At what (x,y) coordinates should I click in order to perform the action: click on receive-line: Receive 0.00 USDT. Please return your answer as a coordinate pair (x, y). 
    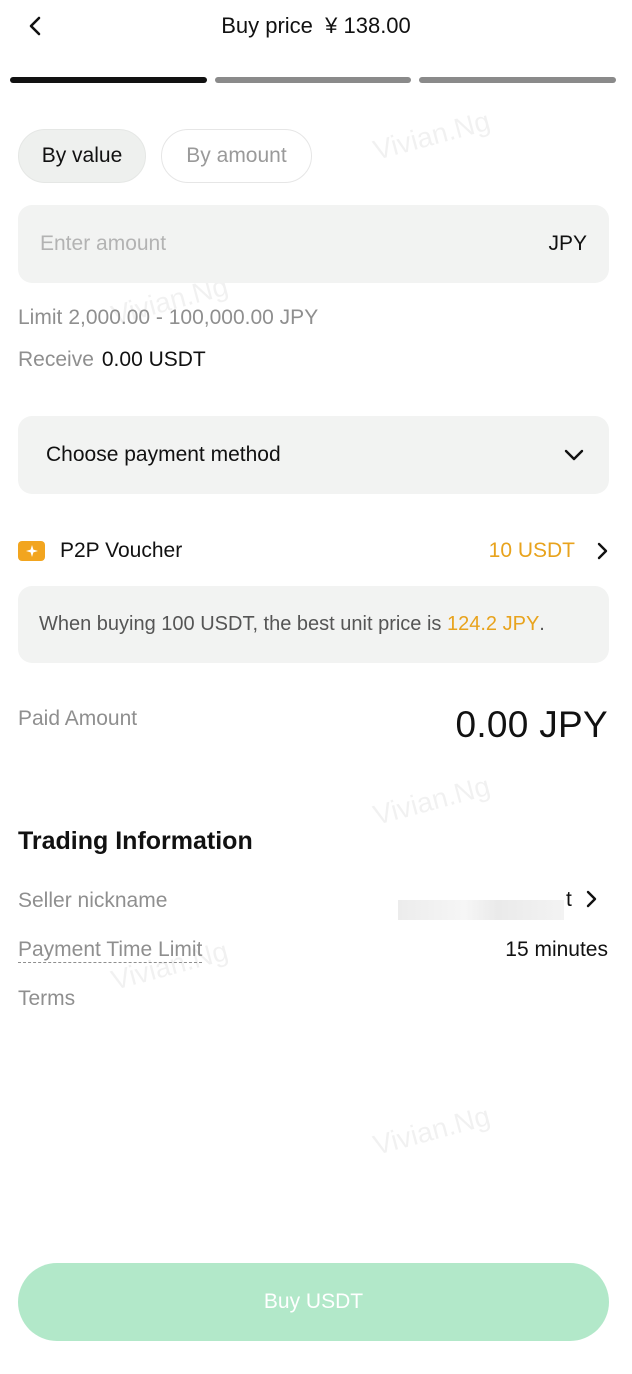
    Looking at the image, I should click on (112, 360).